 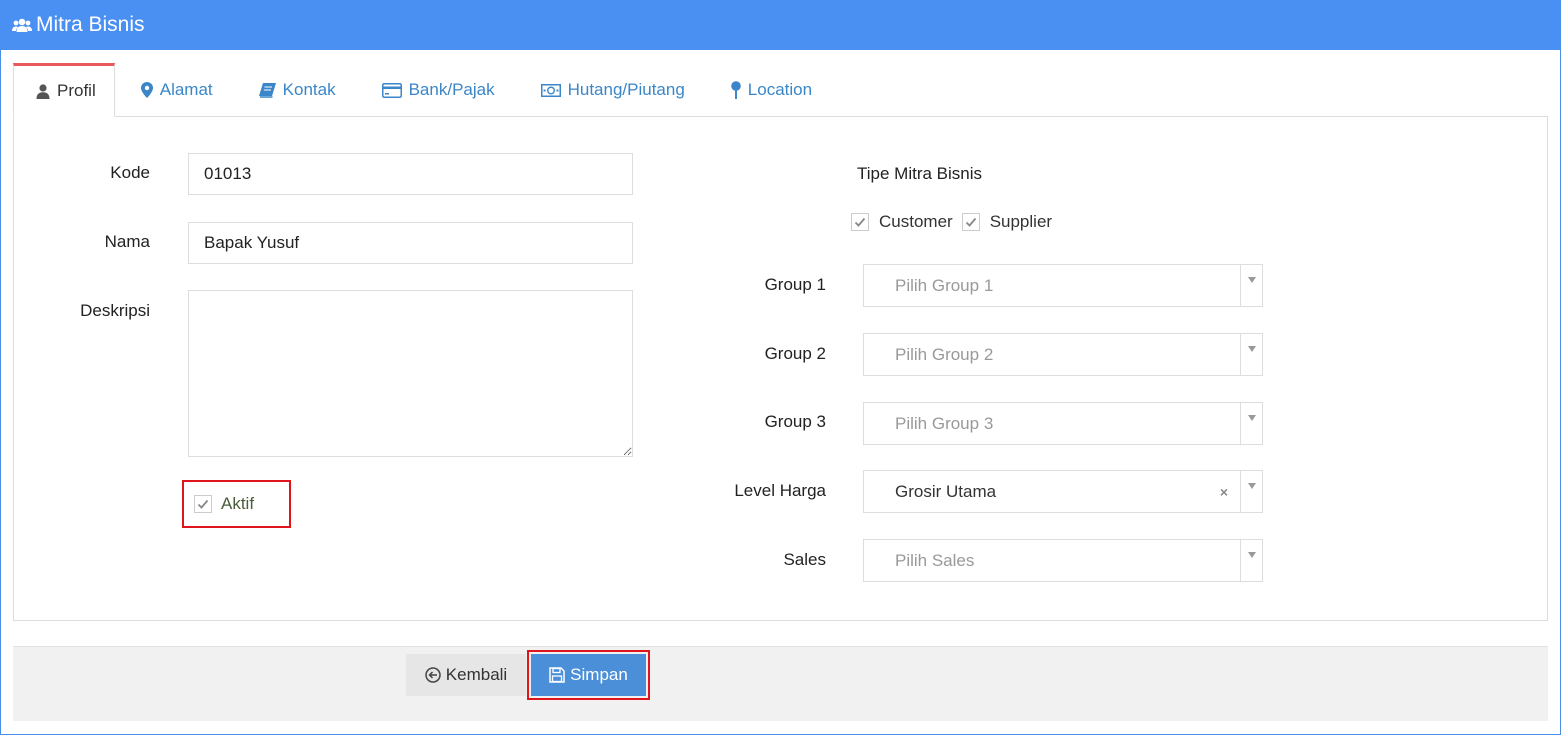 What do you see at coordinates (780, 490) in the screenshot?
I see `level-harga-label: Level Harga` at bounding box center [780, 490].